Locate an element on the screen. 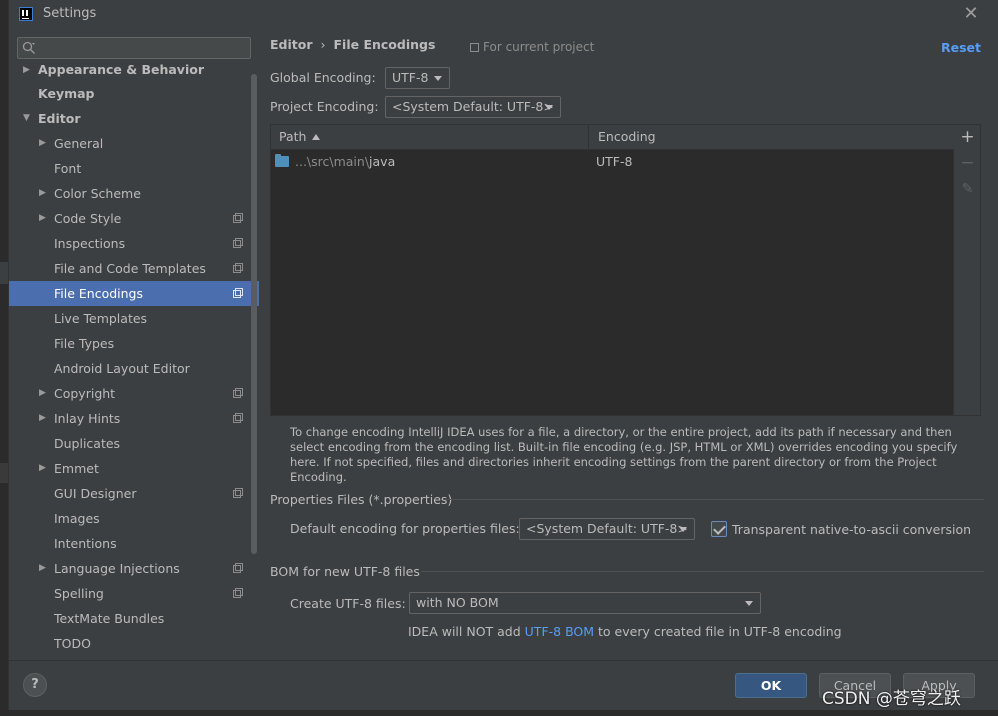  bom-value: with NO BOM is located at coordinates (457, 602).